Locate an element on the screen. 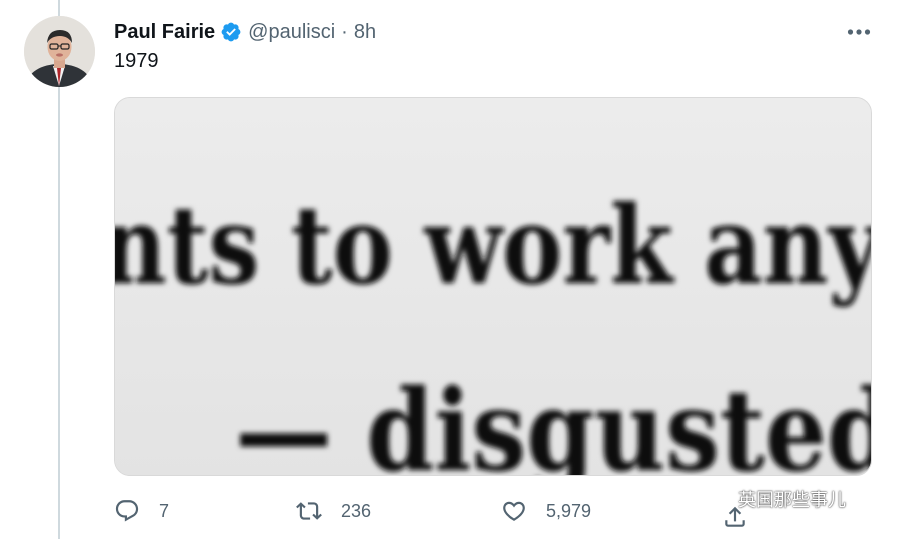  reply-count: 7 is located at coordinates (164, 510).